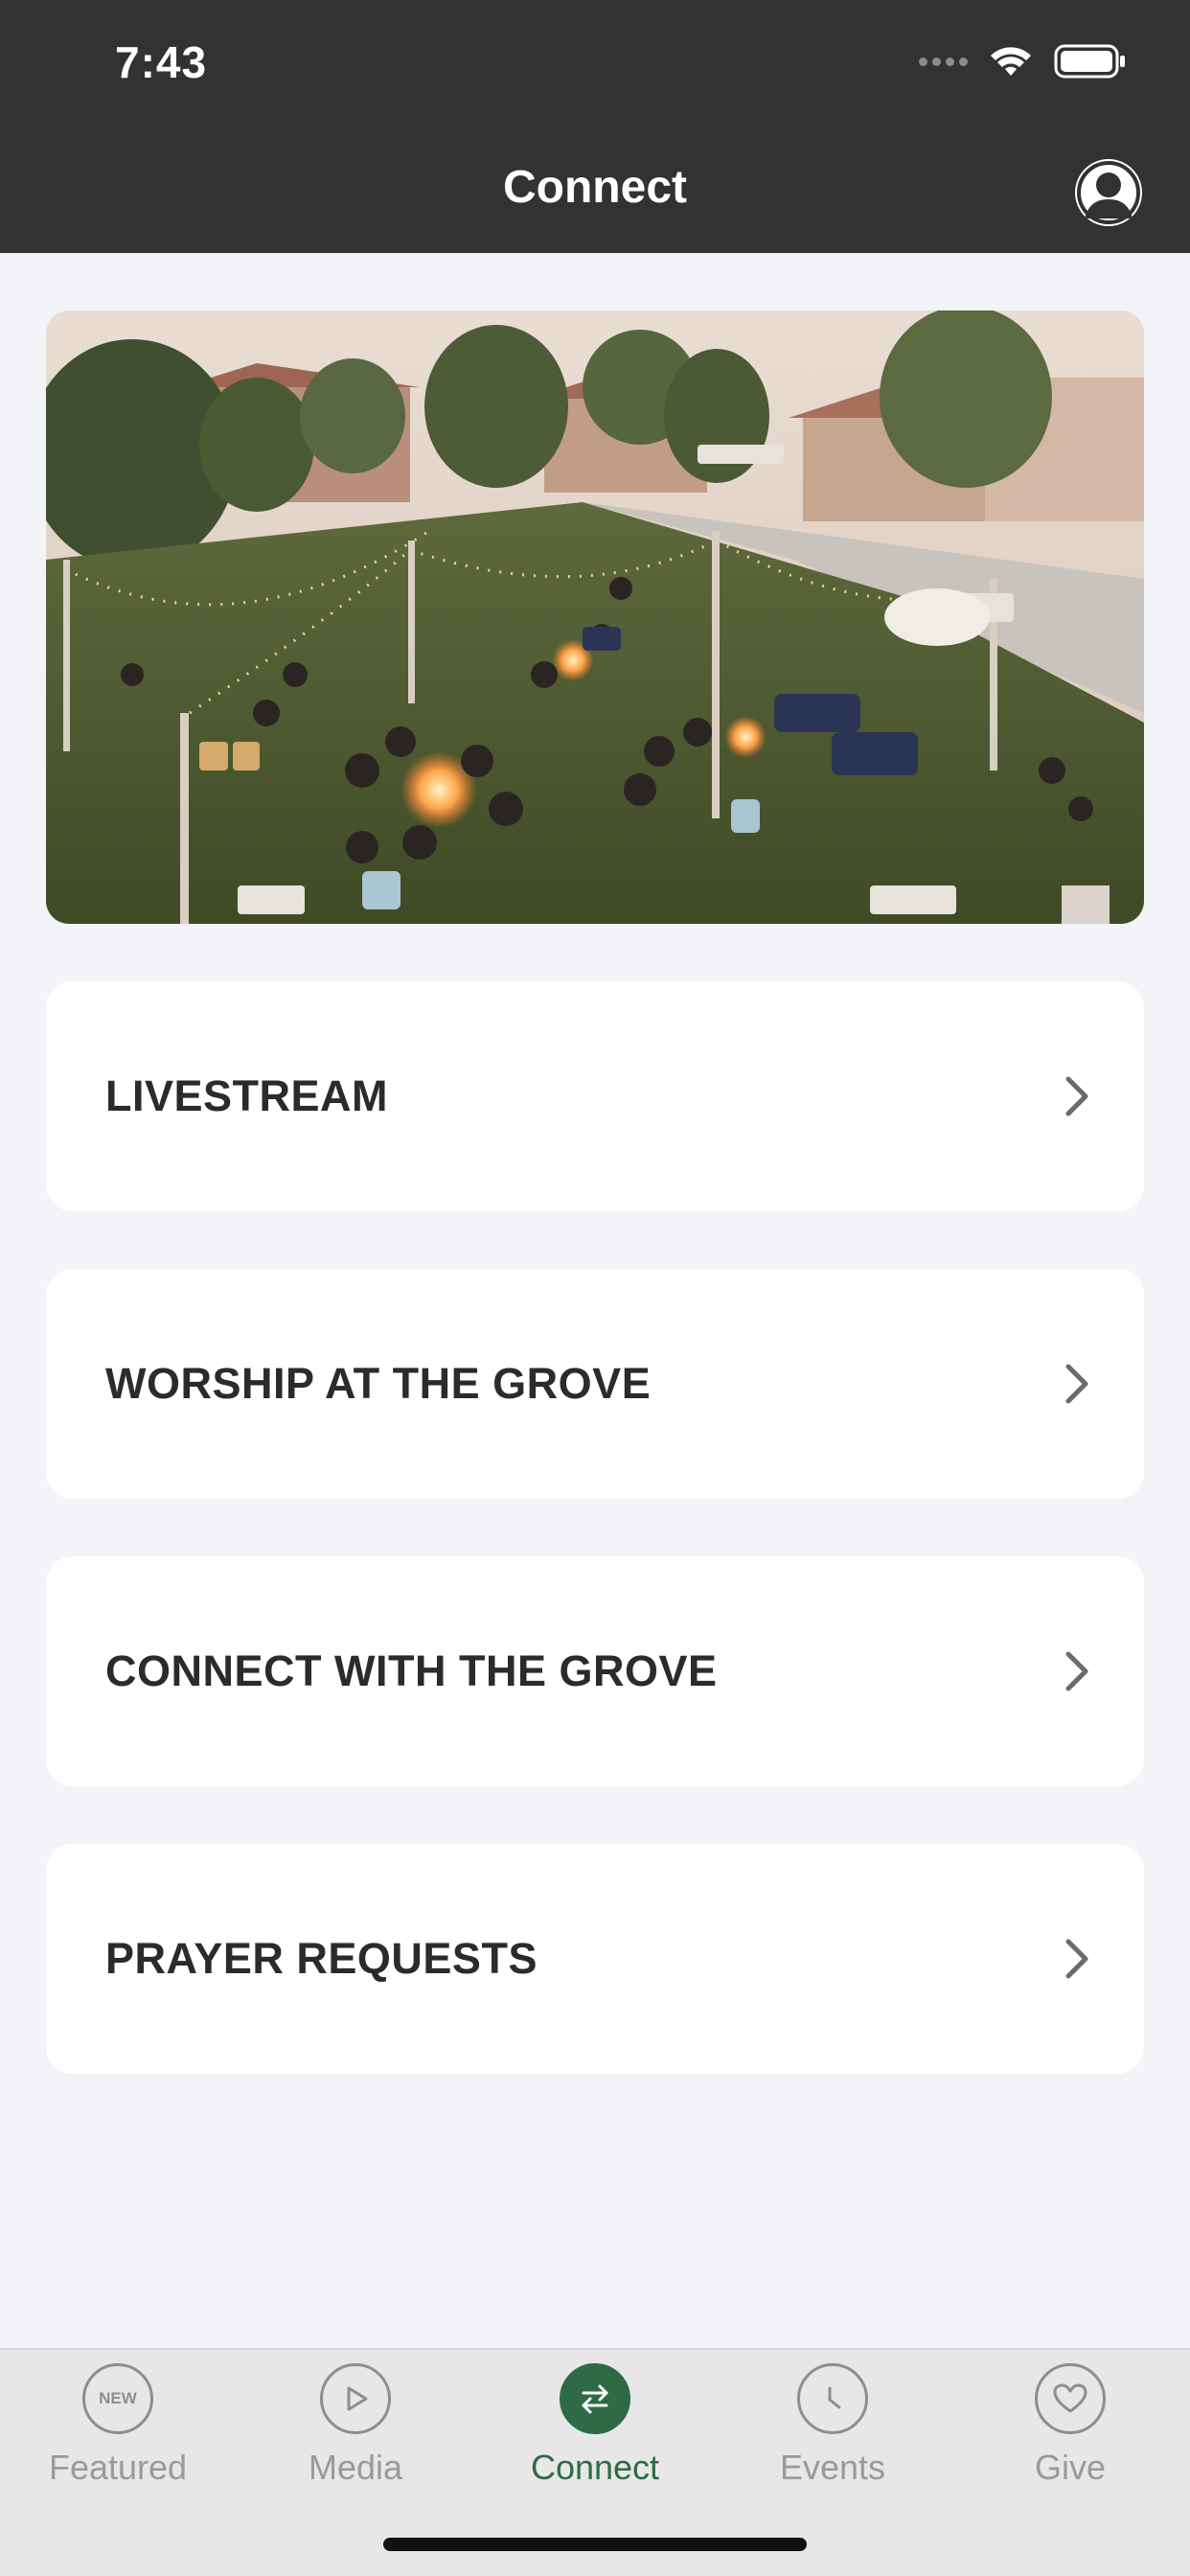 The image size is (1190, 2576). I want to click on menu-item-label: LIVESTREAM, so click(247, 1095).